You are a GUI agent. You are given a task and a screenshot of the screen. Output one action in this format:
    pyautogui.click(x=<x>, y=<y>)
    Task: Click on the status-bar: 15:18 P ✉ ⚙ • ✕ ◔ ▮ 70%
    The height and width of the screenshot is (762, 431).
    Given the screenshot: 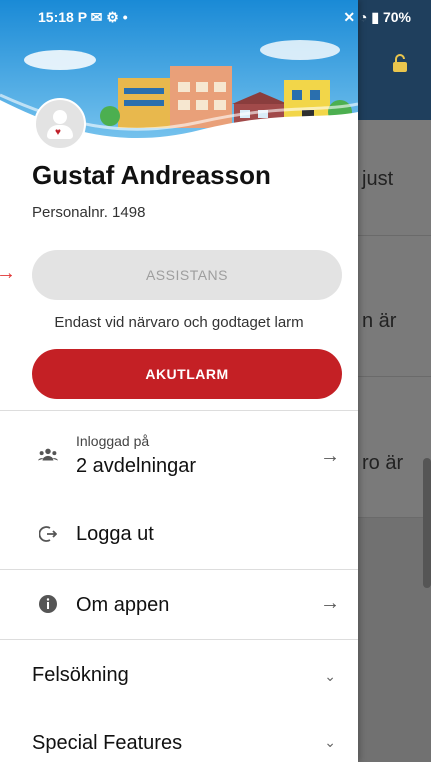 What is the action you would take?
    pyautogui.click(x=215, y=17)
    